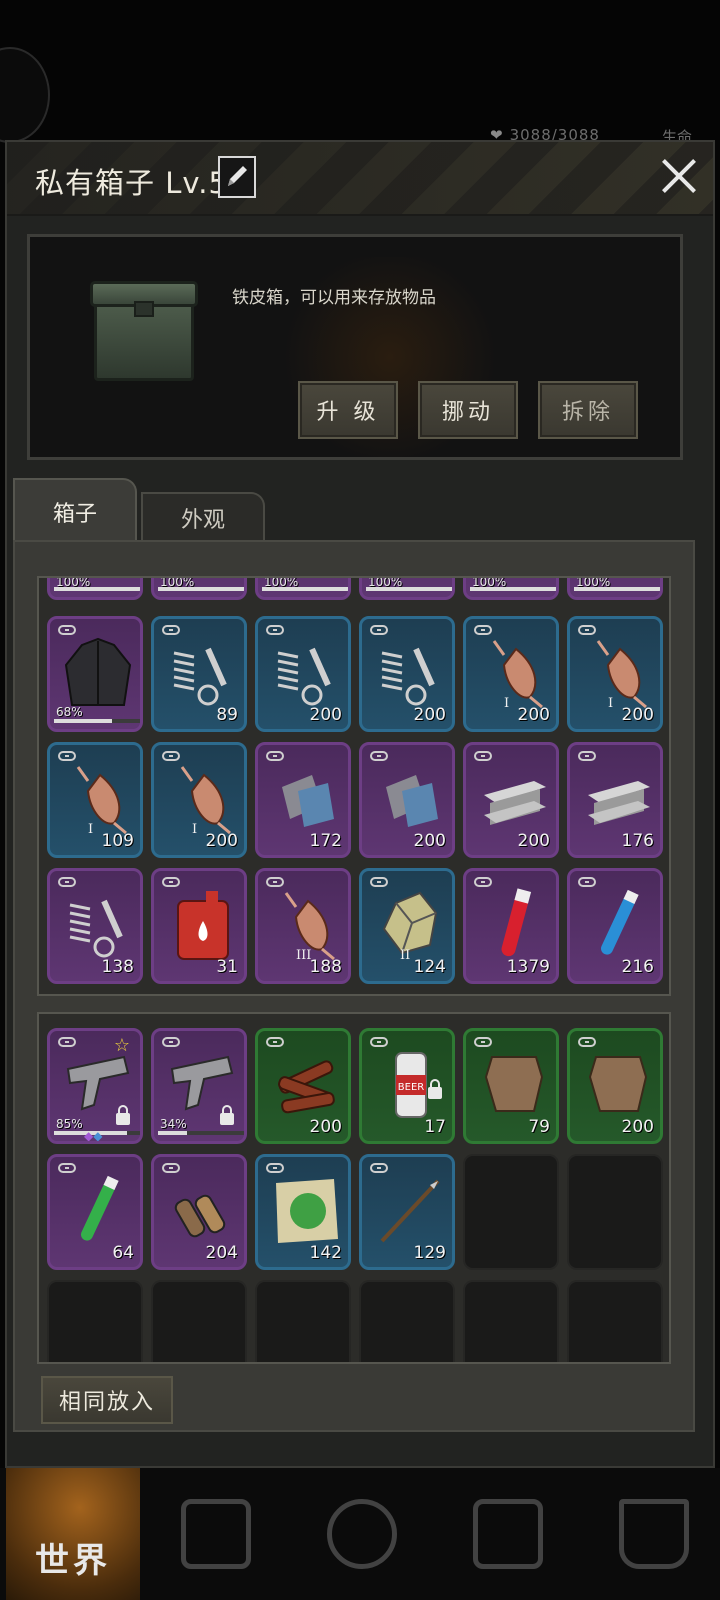 The height and width of the screenshot is (1600, 720). What do you see at coordinates (237, 177) in the screenshot?
I see `edit-name-button` at bounding box center [237, 177].